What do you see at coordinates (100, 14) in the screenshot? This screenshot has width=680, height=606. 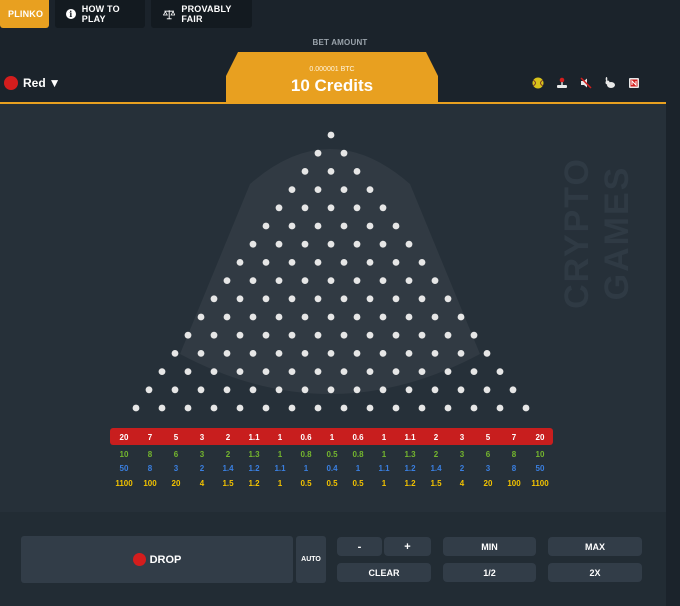 I see `tab-how-to-play: i HOW TO PLAY` at bounding box center [100, 14].